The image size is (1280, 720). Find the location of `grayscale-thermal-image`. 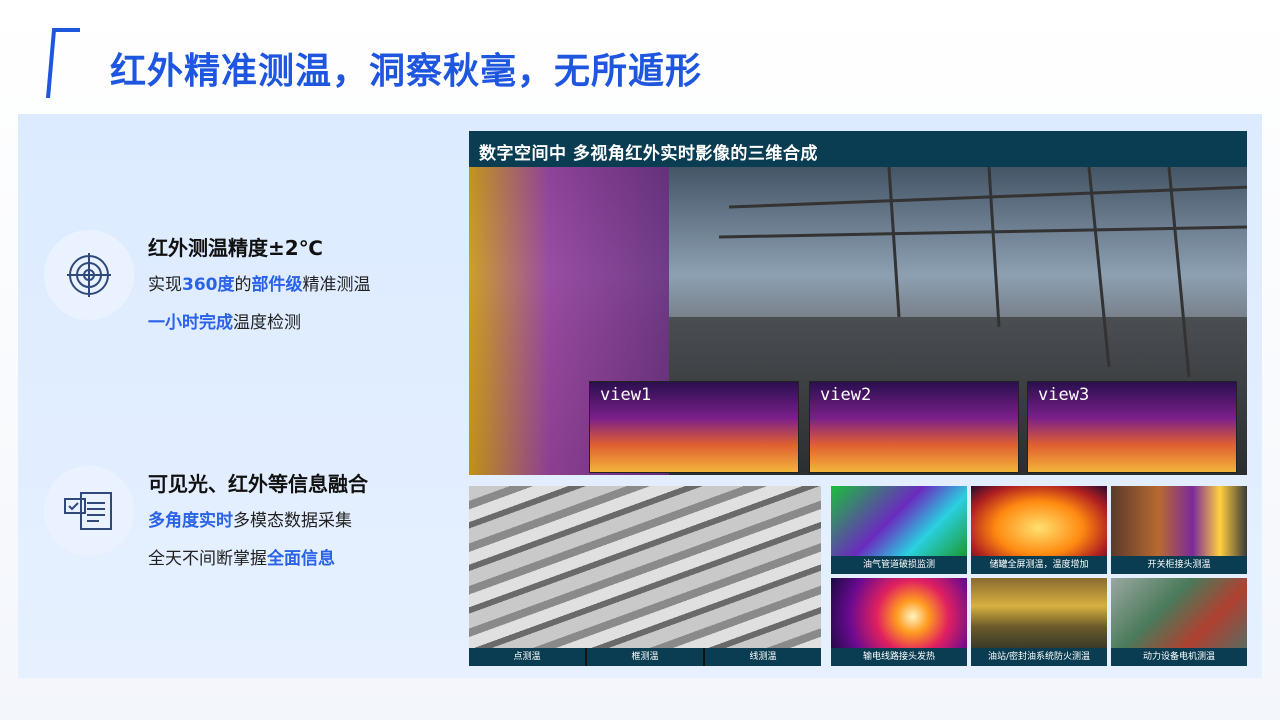

grayscale-thermal-image is located at coordinates (645, 567).